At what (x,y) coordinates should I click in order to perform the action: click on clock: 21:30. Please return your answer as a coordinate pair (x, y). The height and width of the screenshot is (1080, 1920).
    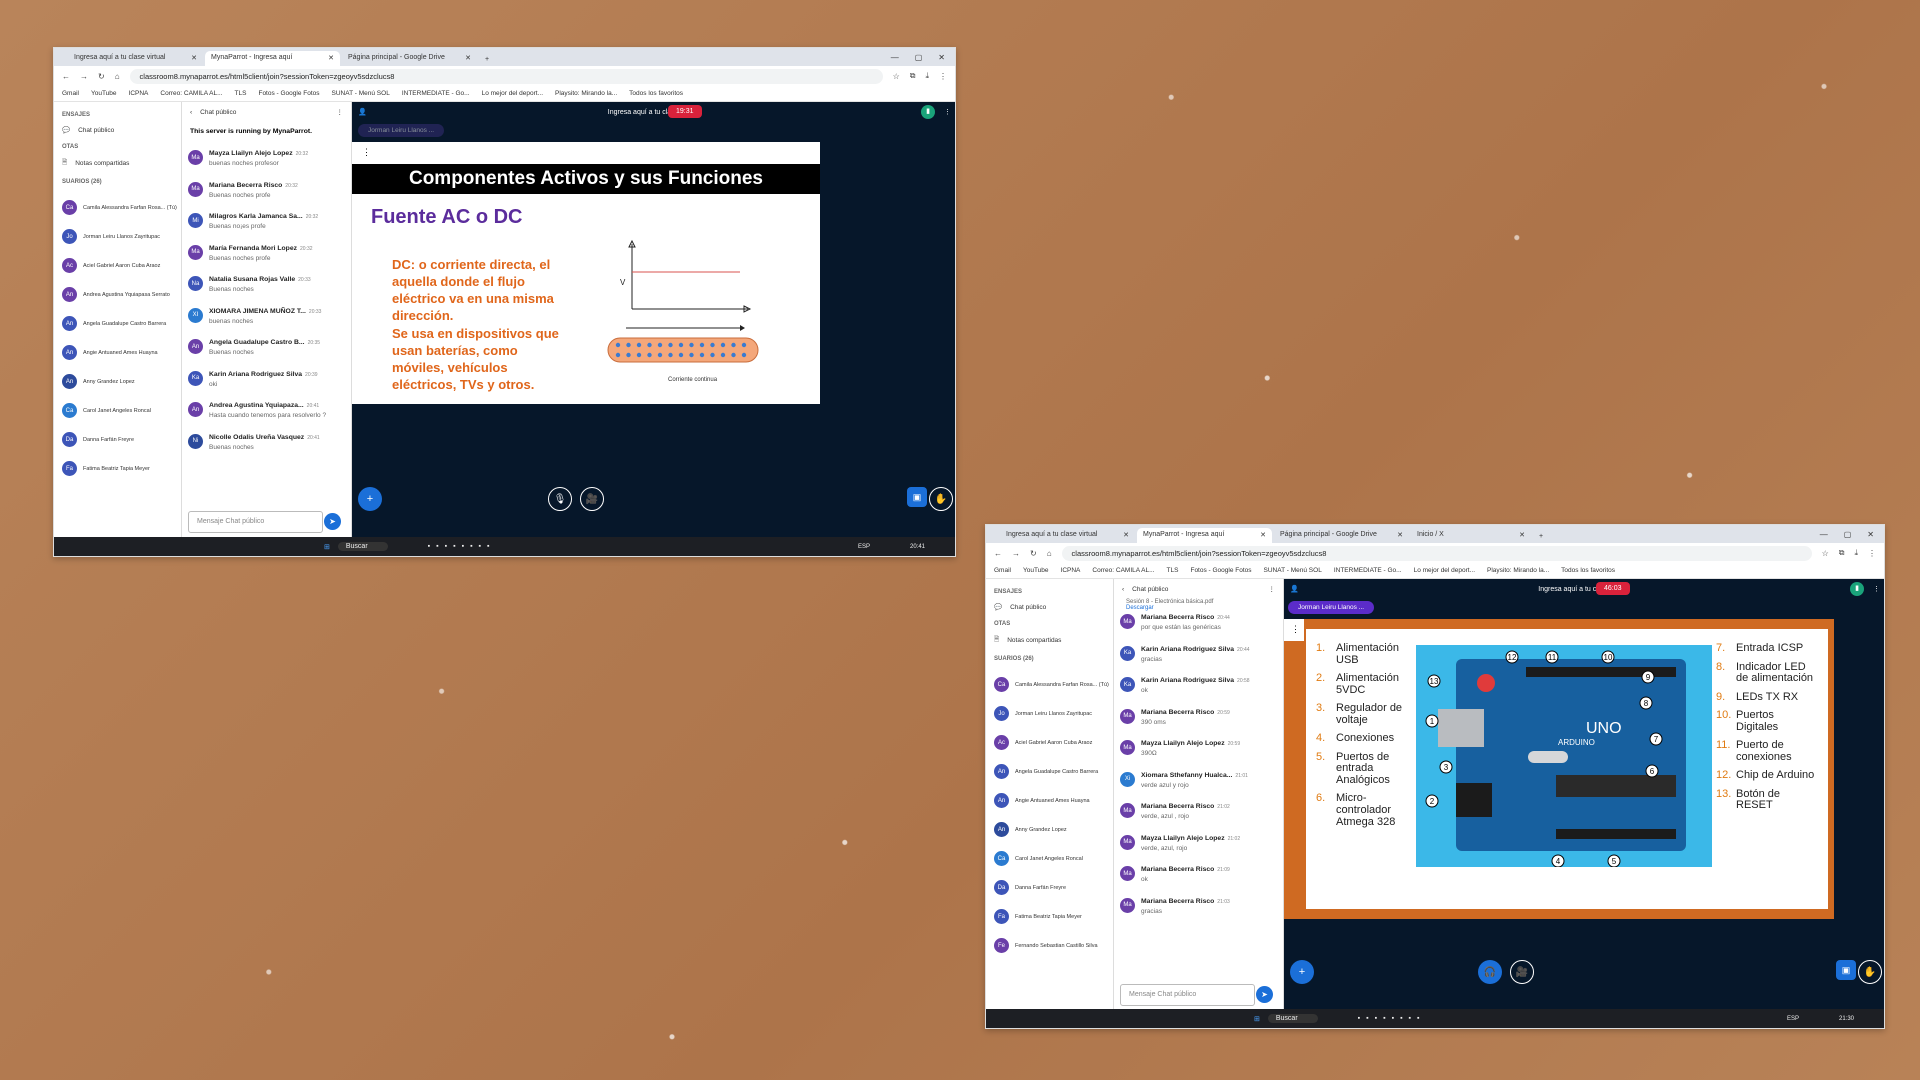
    Looking at the image, I should click on (1846, 1019).